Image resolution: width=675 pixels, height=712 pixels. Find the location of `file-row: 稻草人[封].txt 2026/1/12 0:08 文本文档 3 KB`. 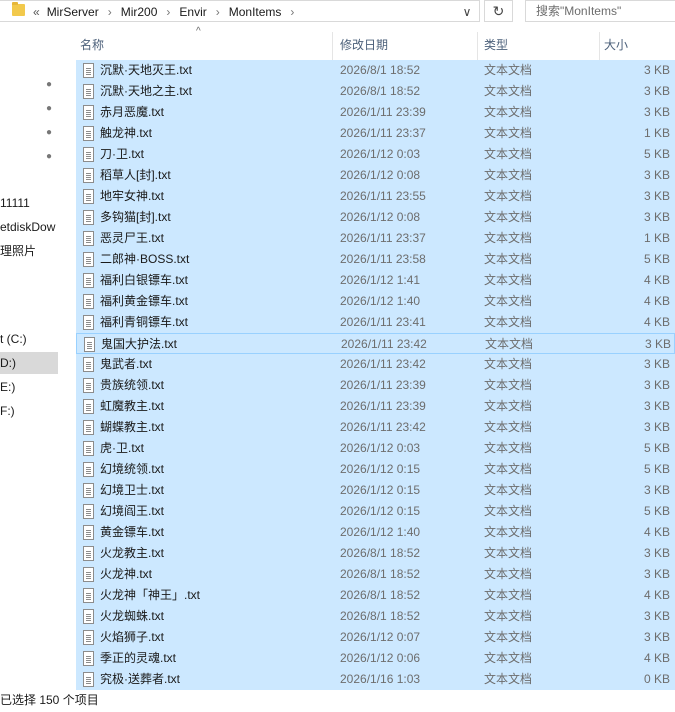

file-row: 稻草人[封].txt 2026/1/12 0:08 文本文档 3 KB is located at coordinates (375, 175).